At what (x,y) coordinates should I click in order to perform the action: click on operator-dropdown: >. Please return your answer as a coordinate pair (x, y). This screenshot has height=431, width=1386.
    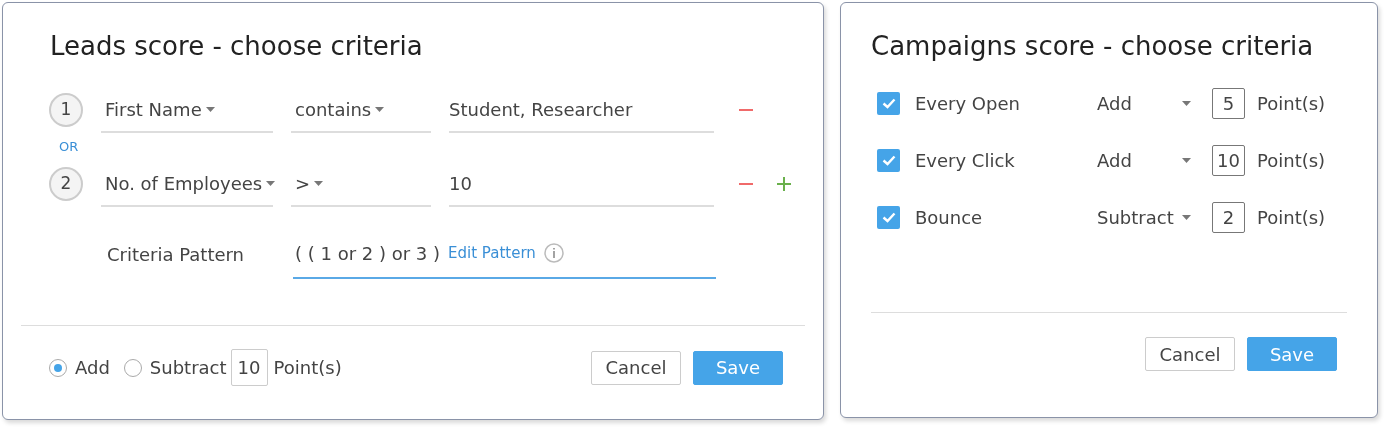
    Looking at the image, I should click on (361, 184).